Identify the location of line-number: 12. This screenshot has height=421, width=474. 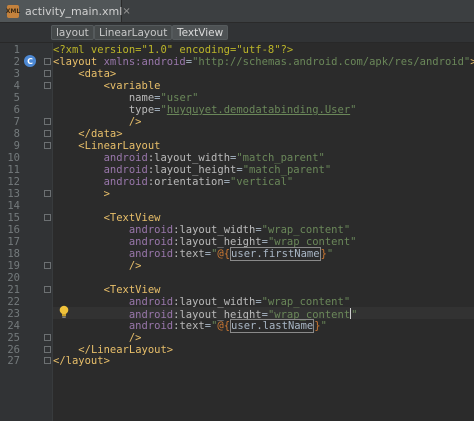
(13, 181).